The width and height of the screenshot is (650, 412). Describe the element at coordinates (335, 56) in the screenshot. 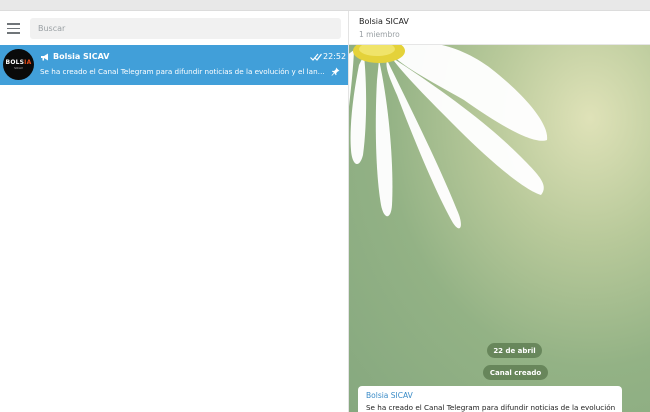

I see `chat-time: 22:52` at that location.